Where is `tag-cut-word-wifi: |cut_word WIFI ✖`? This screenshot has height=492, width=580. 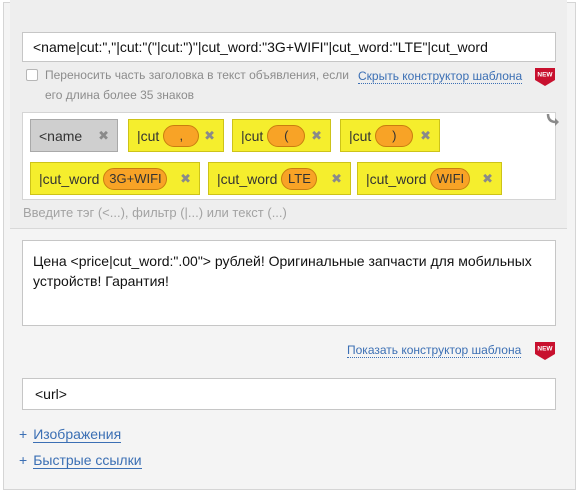 tag-cut-word-wifi: |cut_word WIFI ✖ is located at coordinates (429, 178).